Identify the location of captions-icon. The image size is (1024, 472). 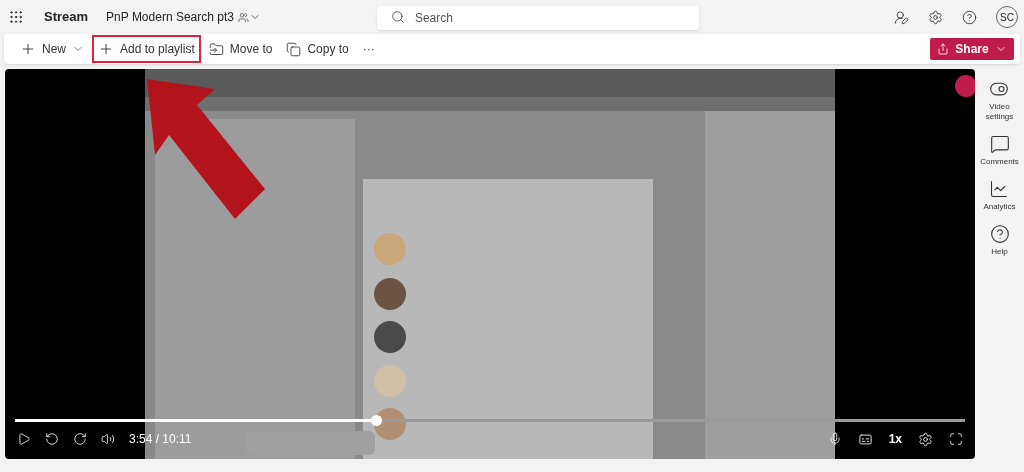
(865, 439).